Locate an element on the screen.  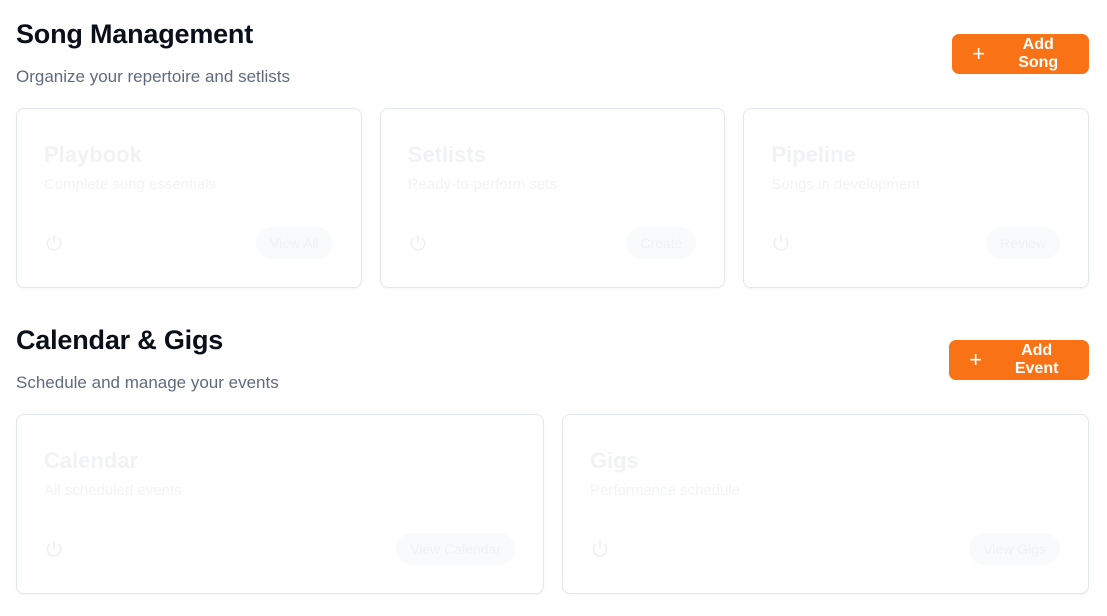
section-subtitle: Schedule and manage your events is located at coordinates (147, 382).